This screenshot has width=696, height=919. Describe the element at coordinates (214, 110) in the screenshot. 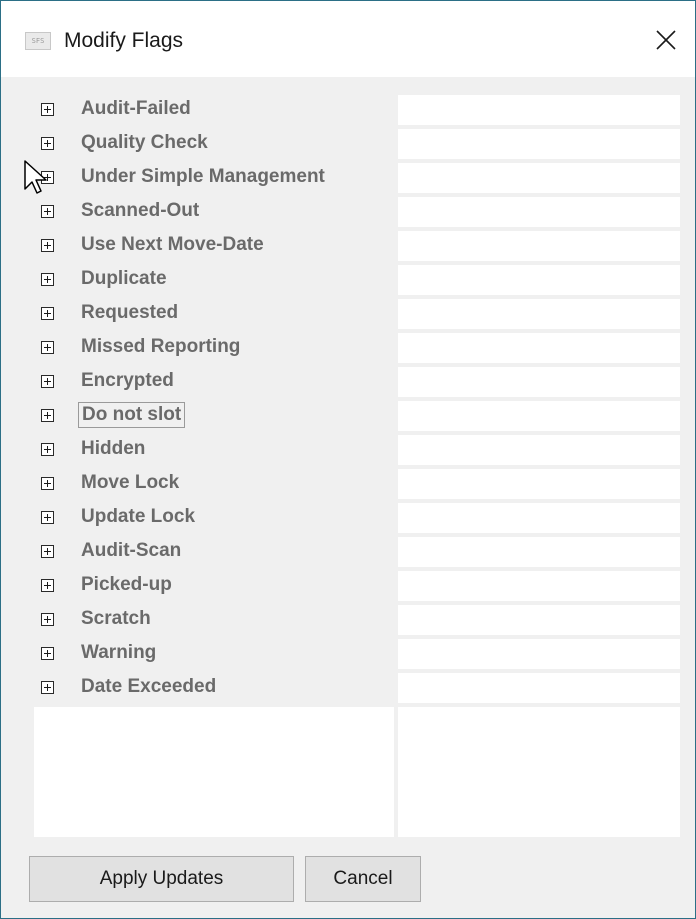

I see `flag-row: Audit-Failed` at that location.